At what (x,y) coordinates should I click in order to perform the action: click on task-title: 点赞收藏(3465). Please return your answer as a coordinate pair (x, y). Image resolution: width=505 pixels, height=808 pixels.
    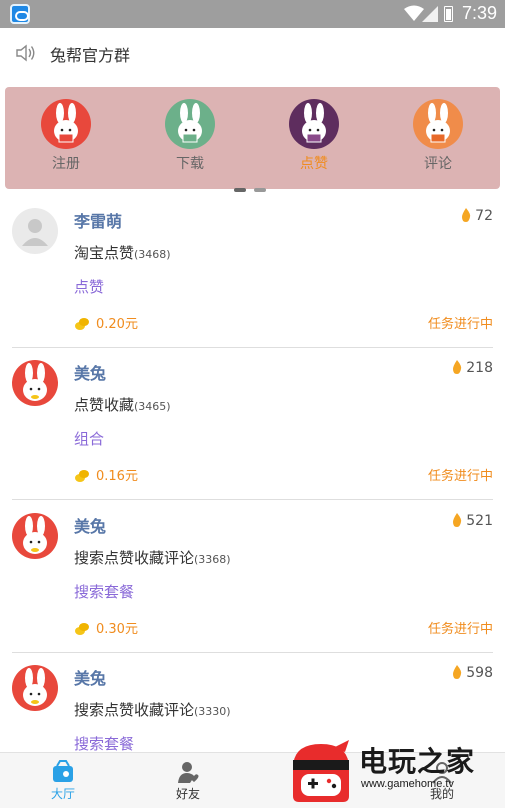
    Looking at the image, I should click on (122, 404).